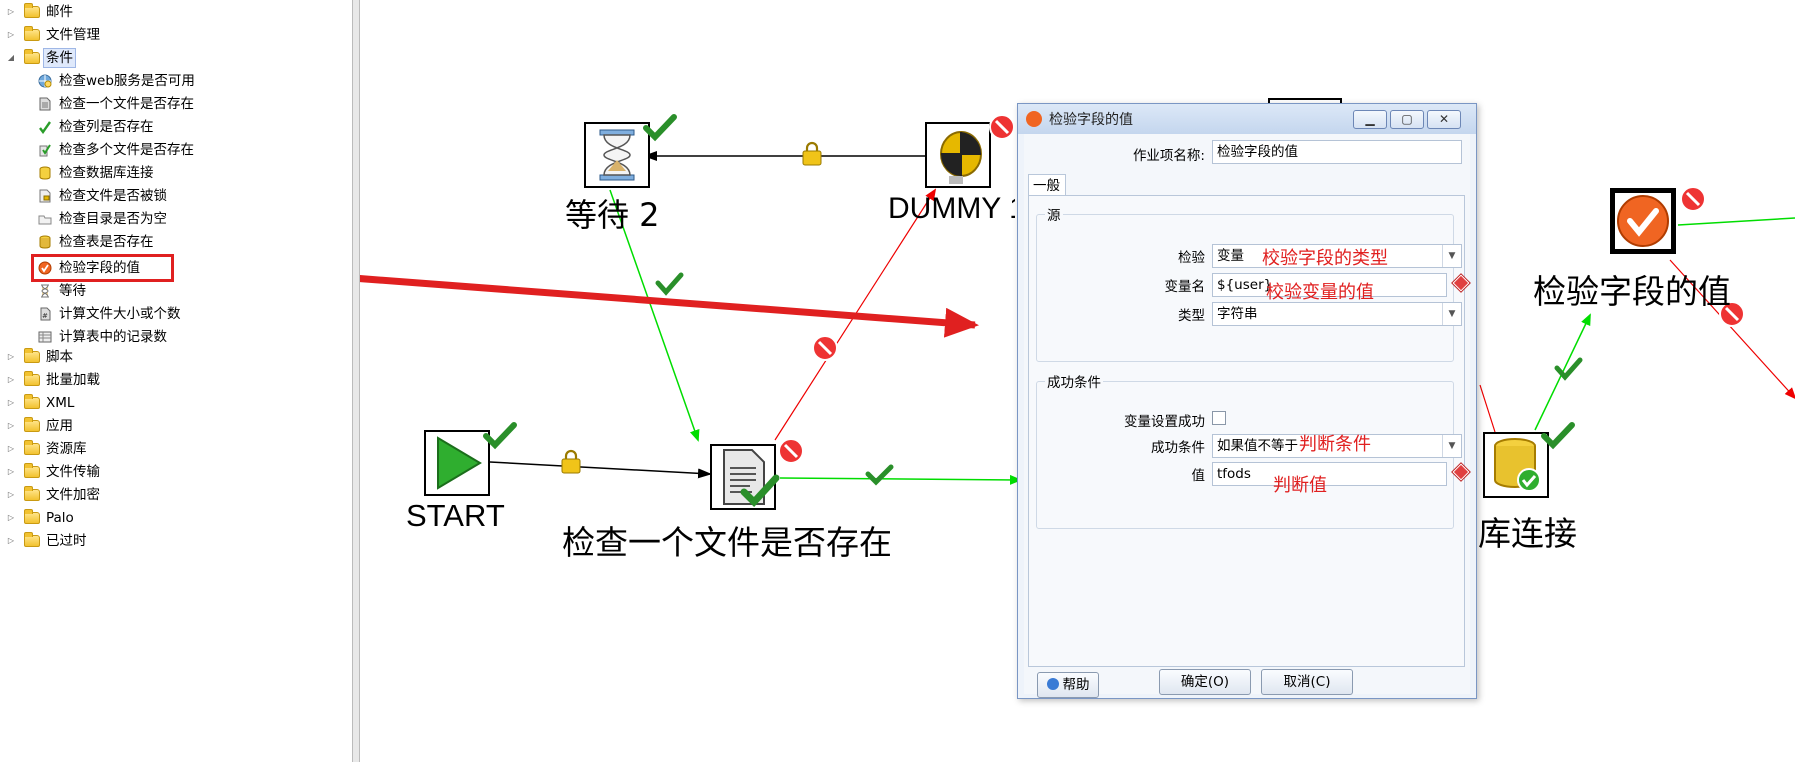 This screenshot has height=762, width=1795. What do you see at coordinates (1164, 422) in the screenshot?
I see `var-set-success-label: 变量设置成功` at bounding box center [1164, 422].